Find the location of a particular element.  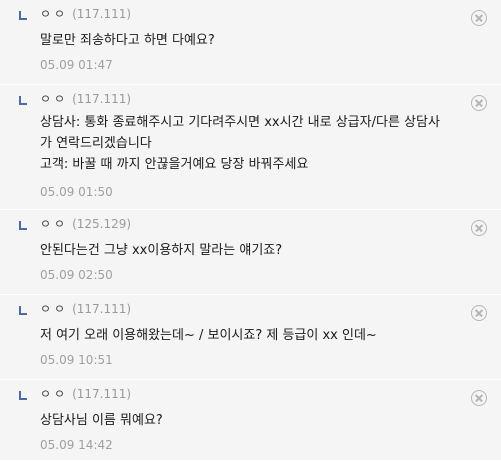

comment-body: 저 여기 오래 이용해왔는데~ / 보이시죠? 제 등급이 xx 인데~ is located at coordinates (255, 335).